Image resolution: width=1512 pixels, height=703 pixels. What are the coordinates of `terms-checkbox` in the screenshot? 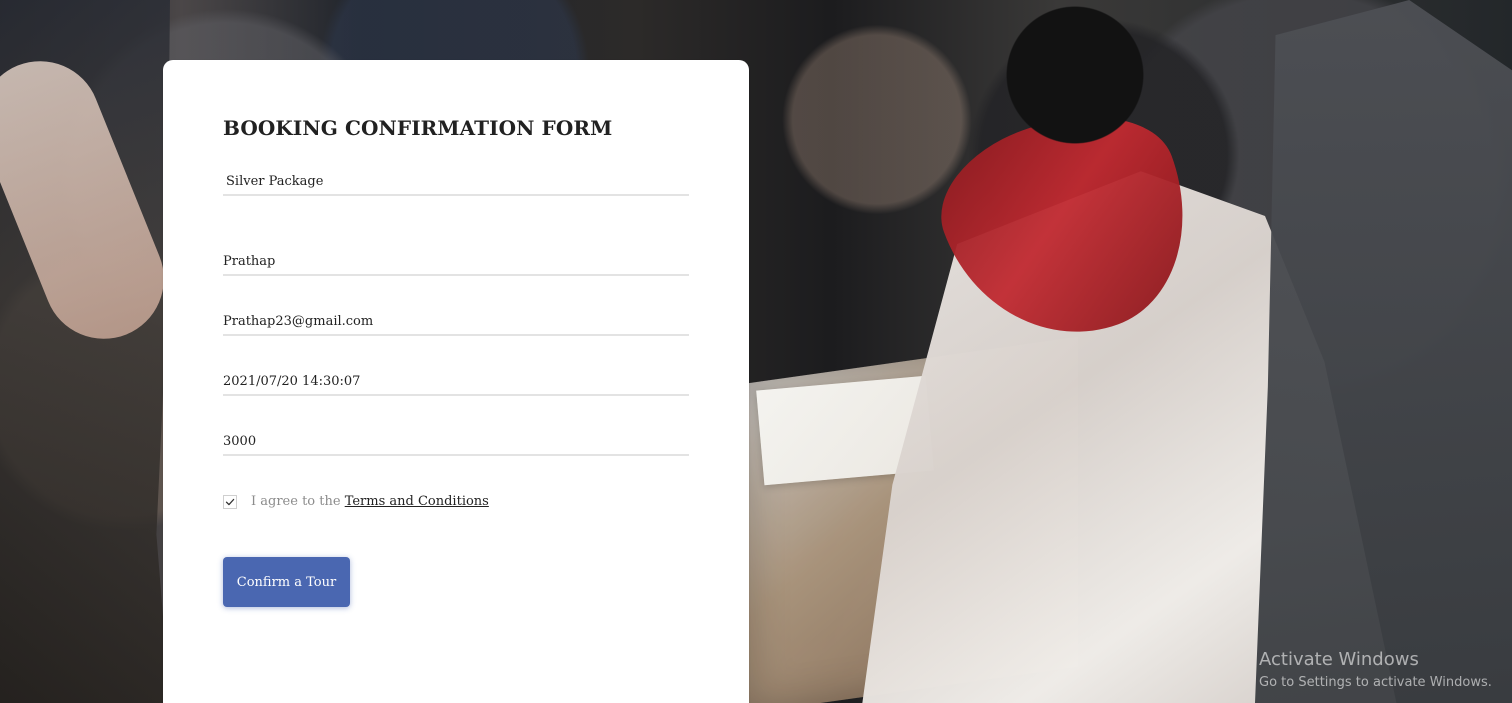 It's located at (230, 501).